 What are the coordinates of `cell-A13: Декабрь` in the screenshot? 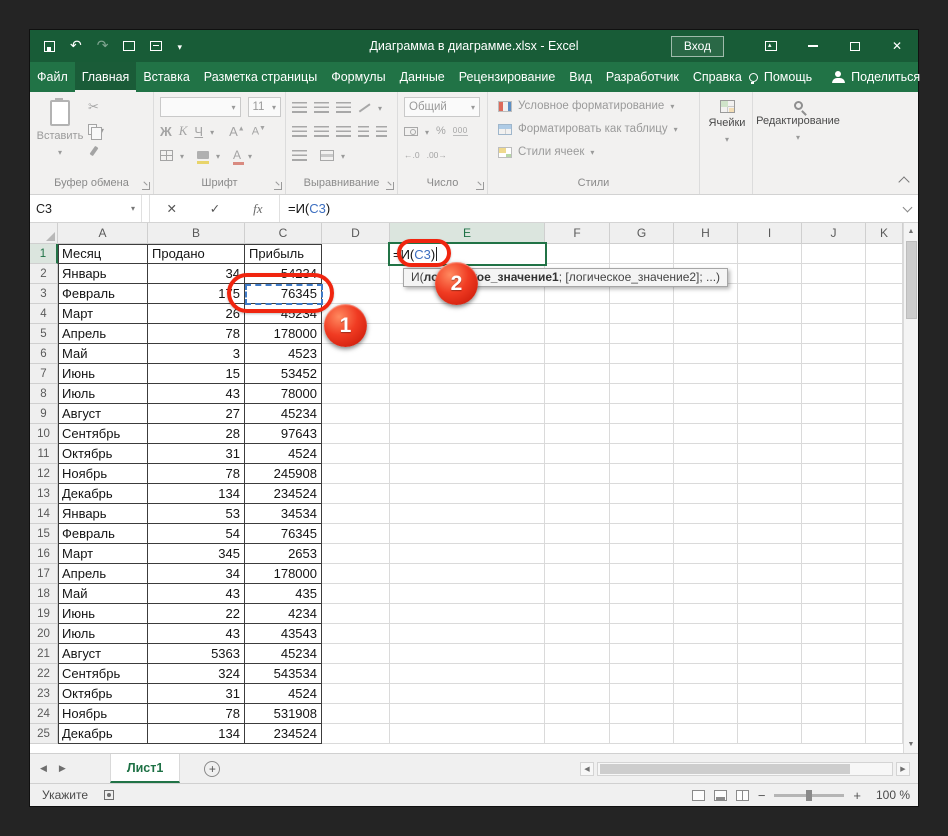 It's located at (103, 494).